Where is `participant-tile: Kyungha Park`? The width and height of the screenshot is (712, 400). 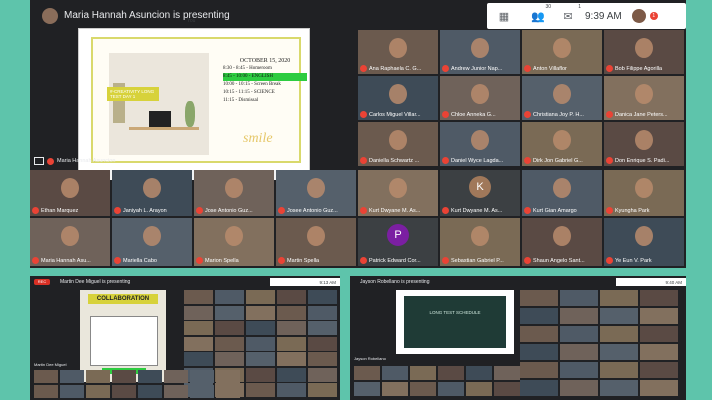
participant-tile: Kyungha Park is located at coordinates (644, 193).